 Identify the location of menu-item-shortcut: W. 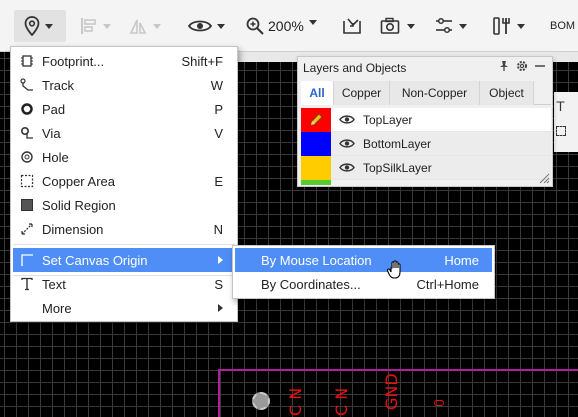
(216, 85).